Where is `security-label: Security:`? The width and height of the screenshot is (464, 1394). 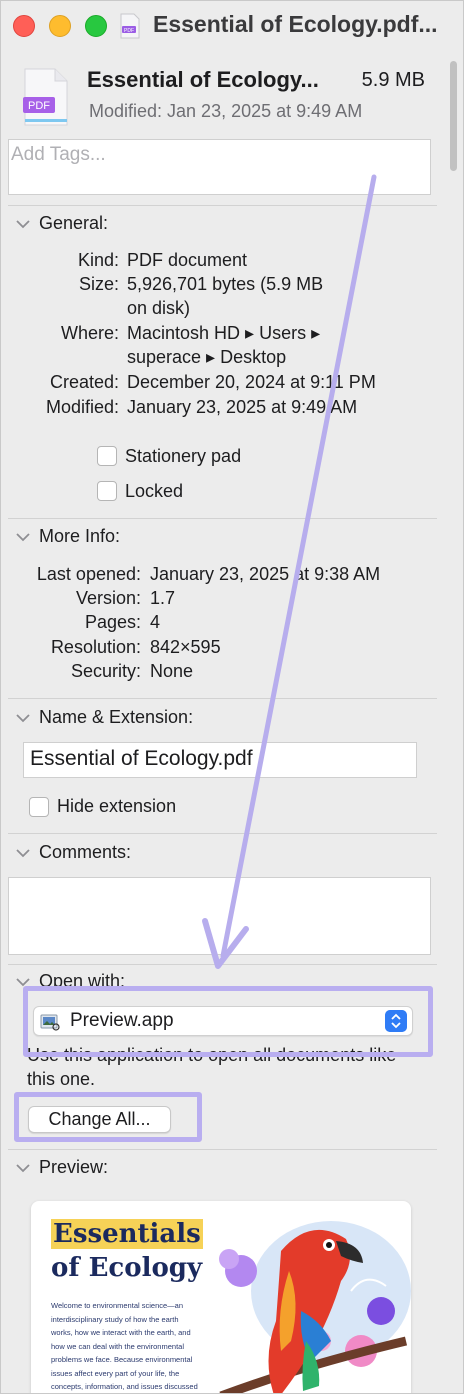
security-label: Security: is located at coordinates (105, 671).